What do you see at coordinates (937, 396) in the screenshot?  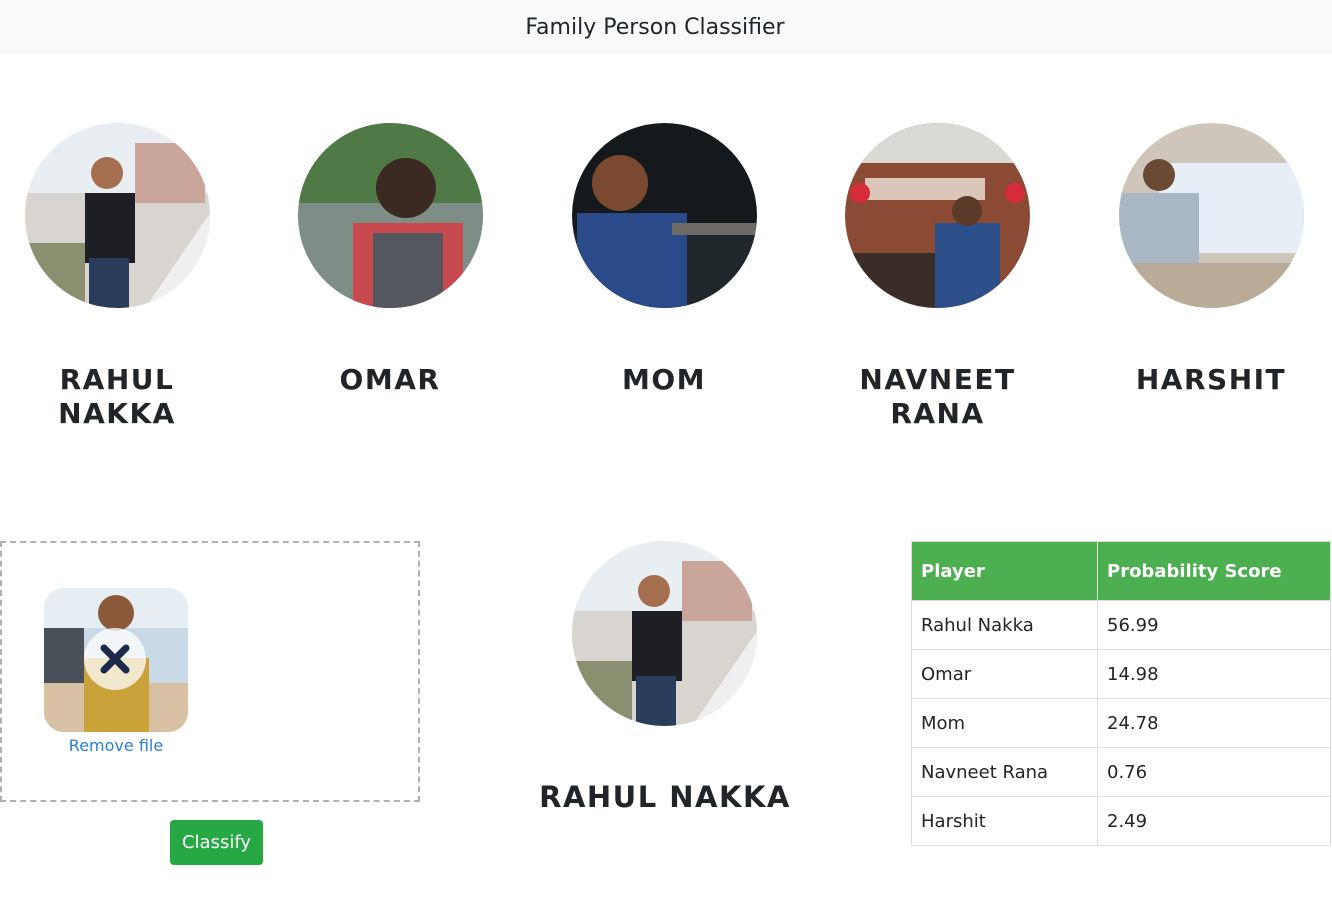 I see `person-name-navneet-rana: Navneet Rana` at bounding box center [937, 396].